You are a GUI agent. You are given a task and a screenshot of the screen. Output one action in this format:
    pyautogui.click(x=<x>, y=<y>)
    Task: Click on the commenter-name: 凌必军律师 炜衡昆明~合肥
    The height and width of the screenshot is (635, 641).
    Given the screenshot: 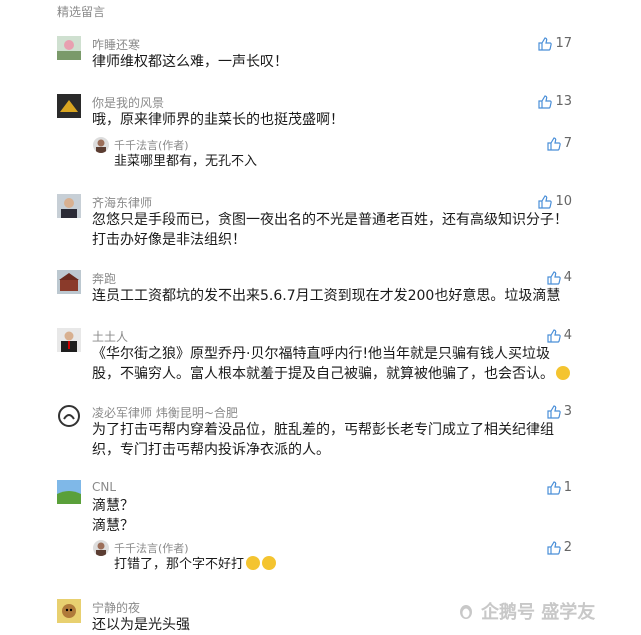 What is the action you would take?
    pyautogui.click(x=165, y=412)
    